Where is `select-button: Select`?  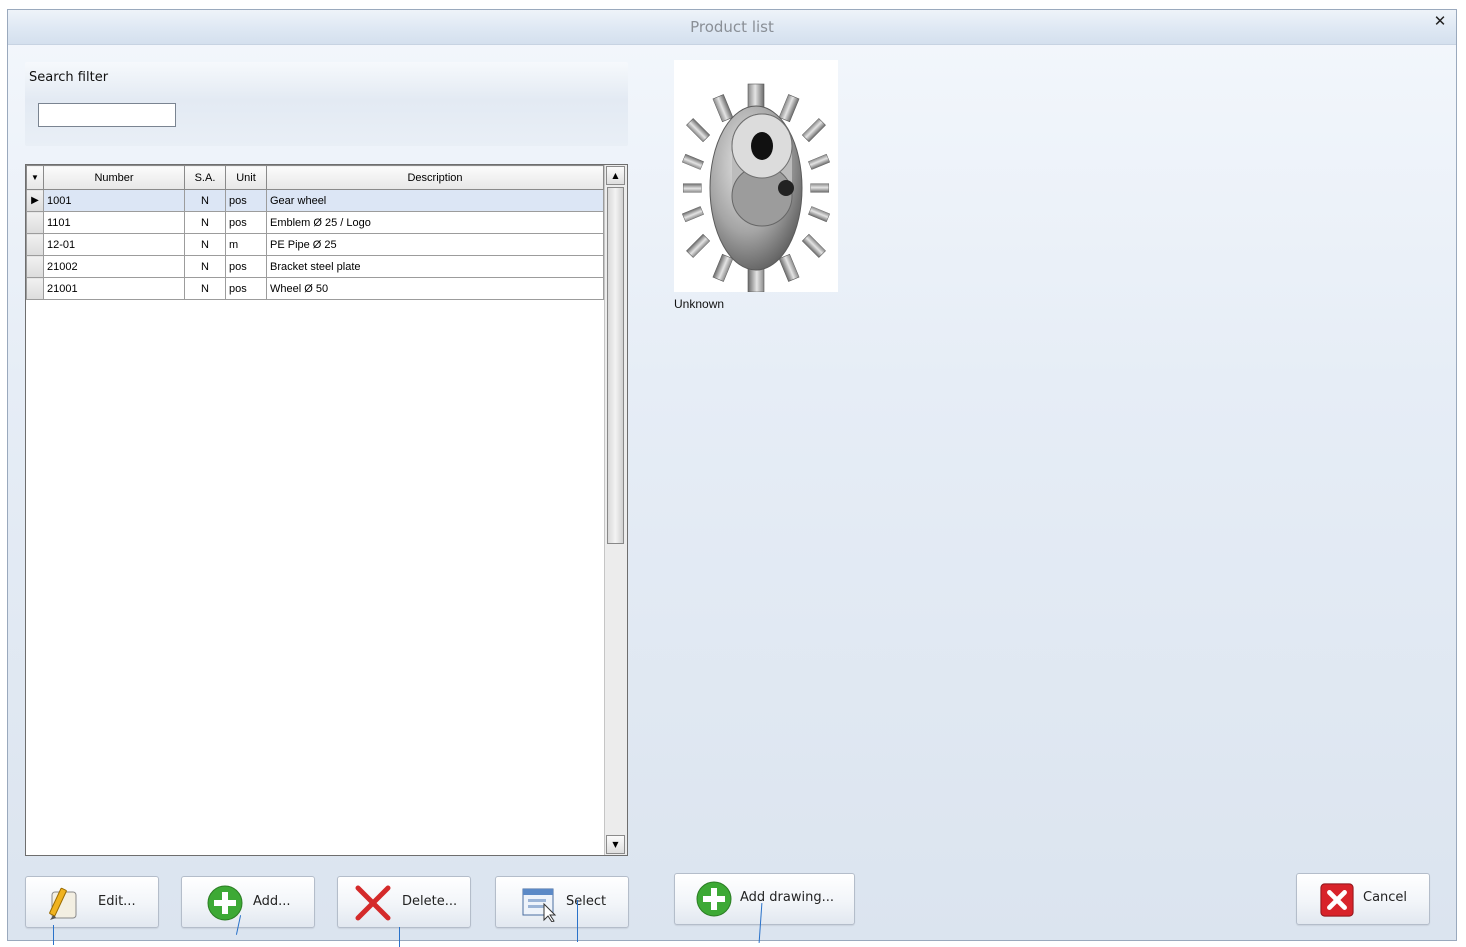 select-button: Select is located at coordinates (562, 902).